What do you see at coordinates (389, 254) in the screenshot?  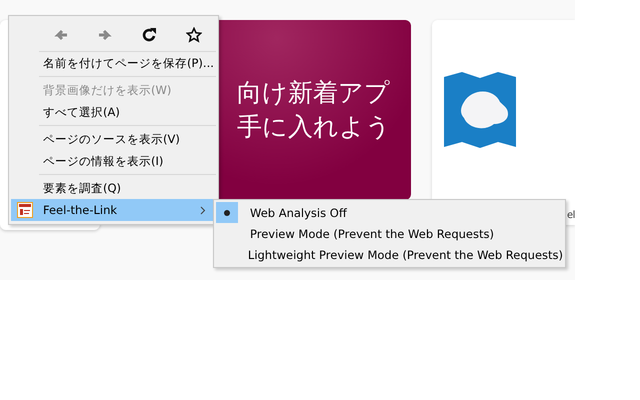 I see `submenu-item: Lightweight Preview Mode (Prevent the Web Requests)` at bounding box center [389, 254].